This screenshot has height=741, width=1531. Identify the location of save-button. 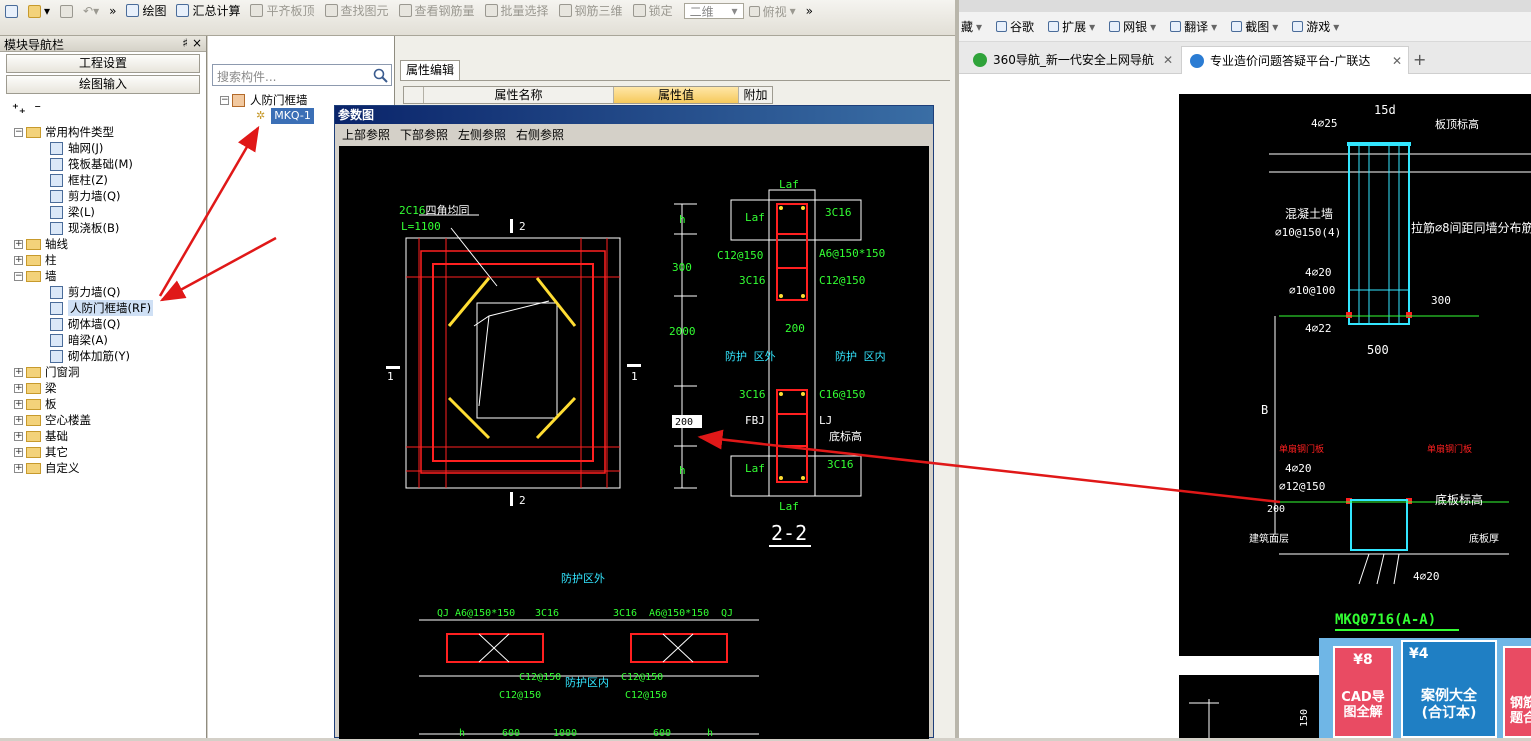
(66, 11).